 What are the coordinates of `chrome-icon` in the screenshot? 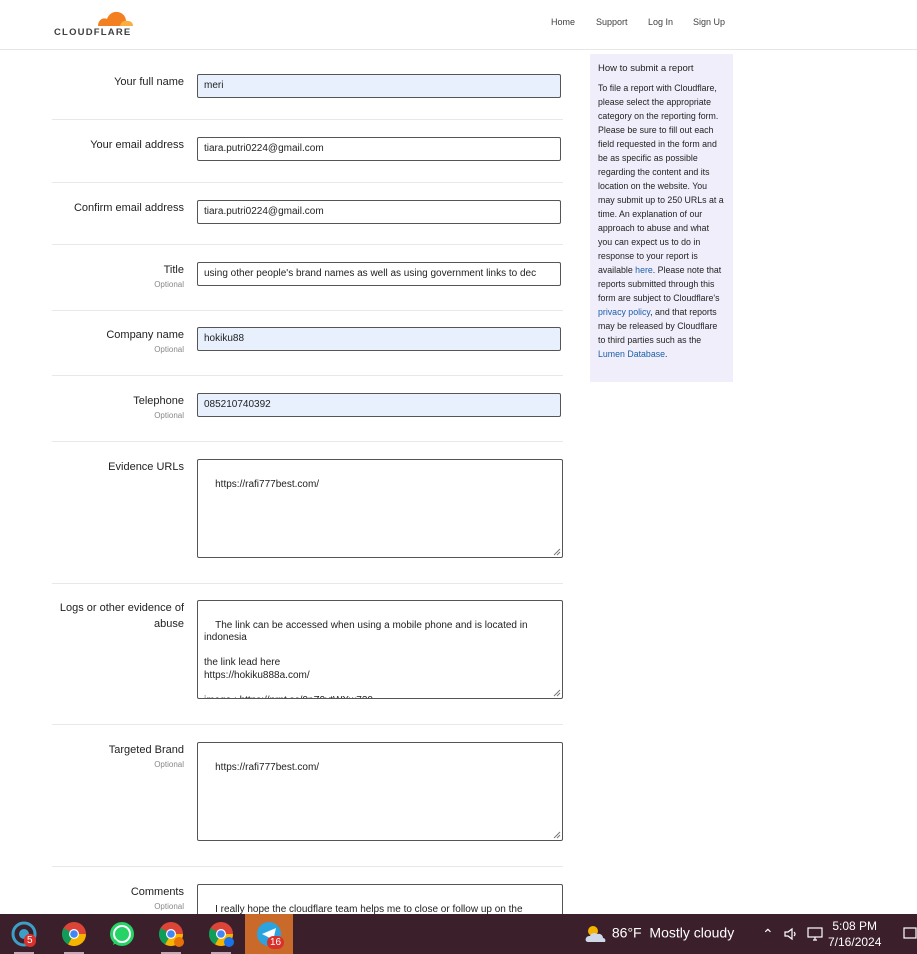 It's located at (74, 934).